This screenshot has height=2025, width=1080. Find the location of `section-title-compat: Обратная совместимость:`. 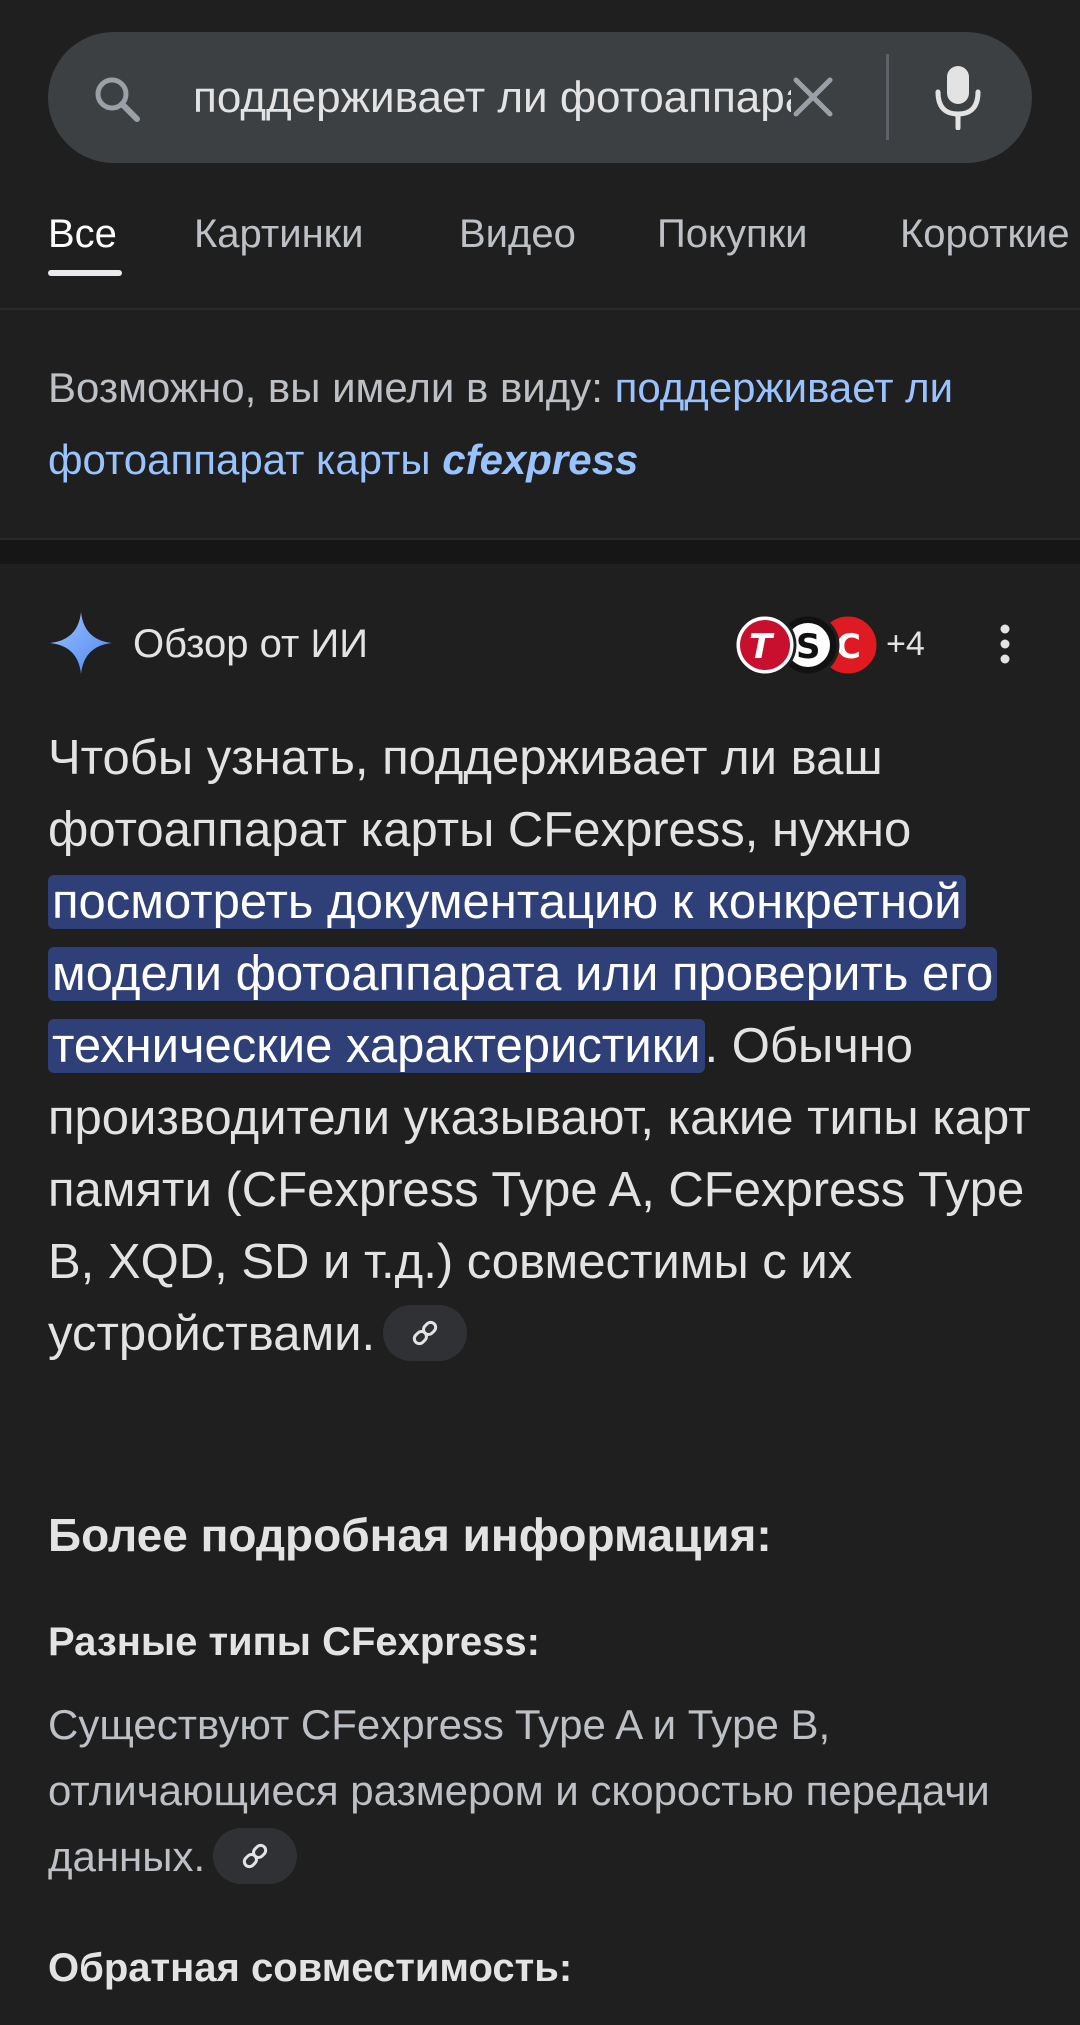

section-title-compat: Обратная совместимость: is located at coordinates (310, 1968).